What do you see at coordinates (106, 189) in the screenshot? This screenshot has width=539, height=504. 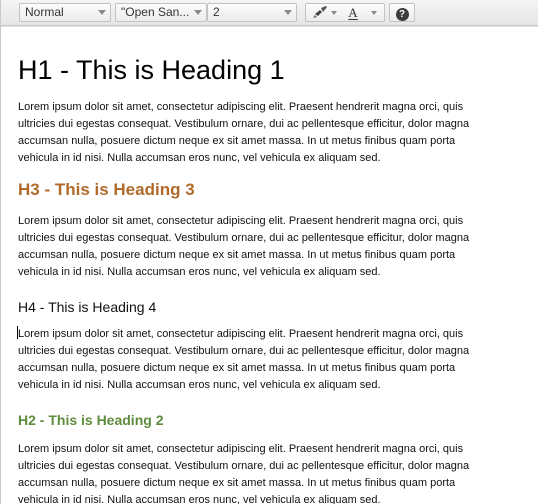 I see `heading-3: H3 - This is Heading 3` at bounding box center [106, 189].